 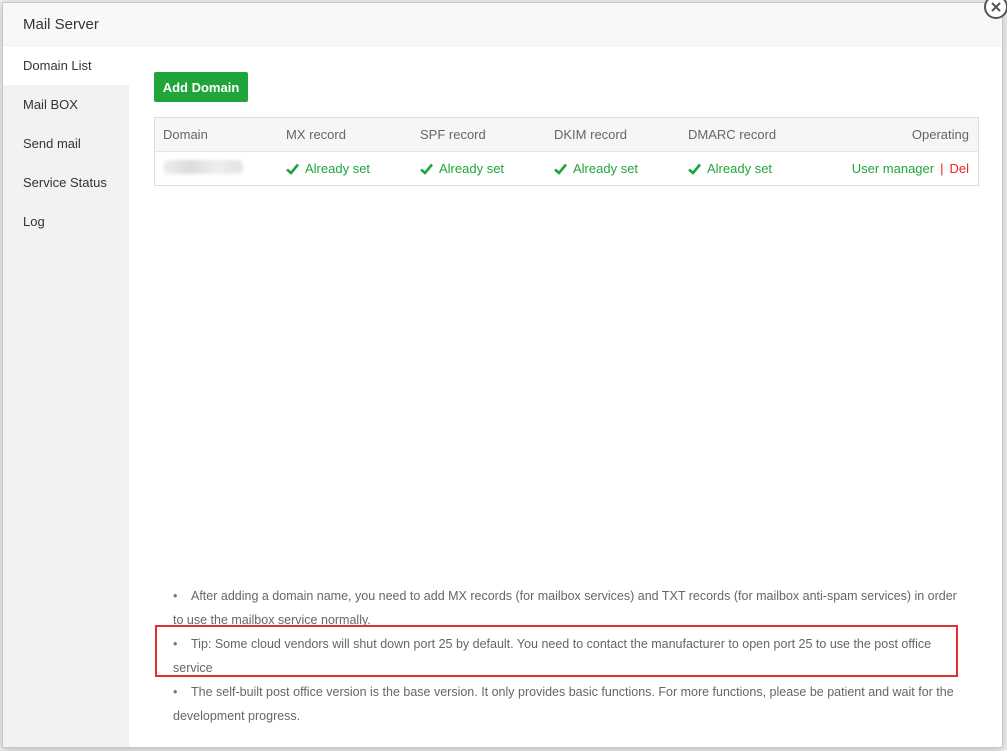 What do you see at coordinates (185, 134) in the screenshot?
I see `header-domain: Domain` at bounding box center [185, 134].